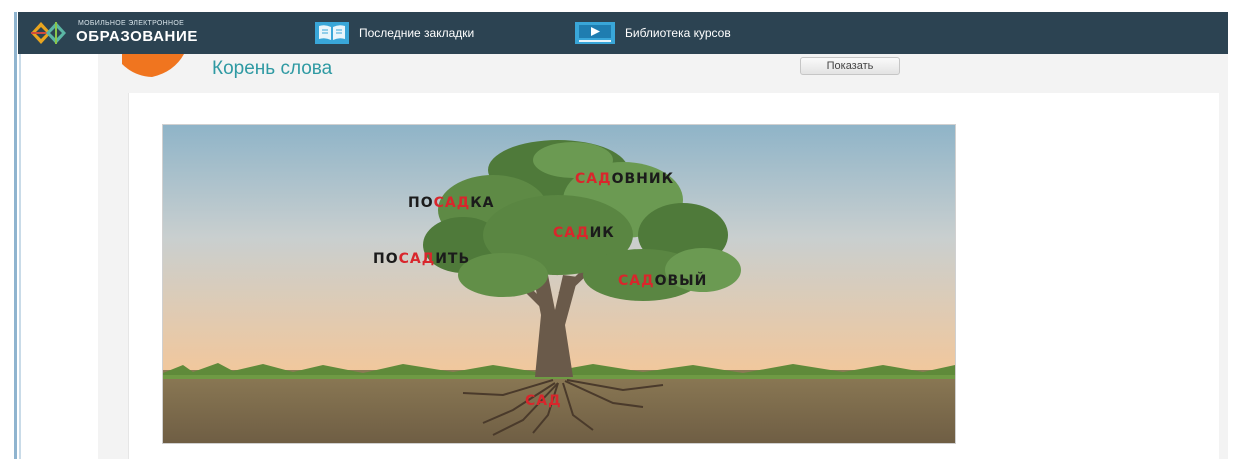  What do you see at coordinates (20, 256) in the screenshot?
I see `left-border-inner` at bounding box center [20, 256].